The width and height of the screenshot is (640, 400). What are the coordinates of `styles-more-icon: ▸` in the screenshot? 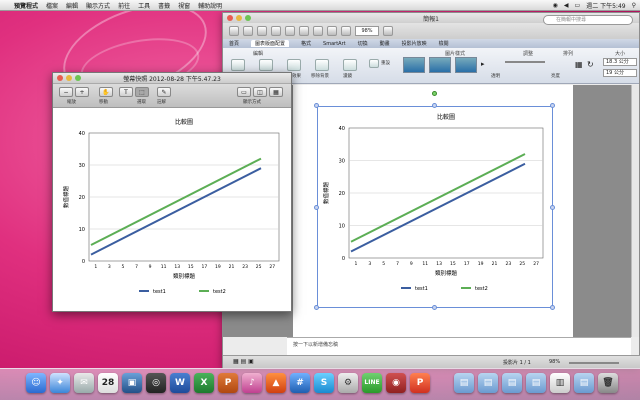 It's located at (483, 64).